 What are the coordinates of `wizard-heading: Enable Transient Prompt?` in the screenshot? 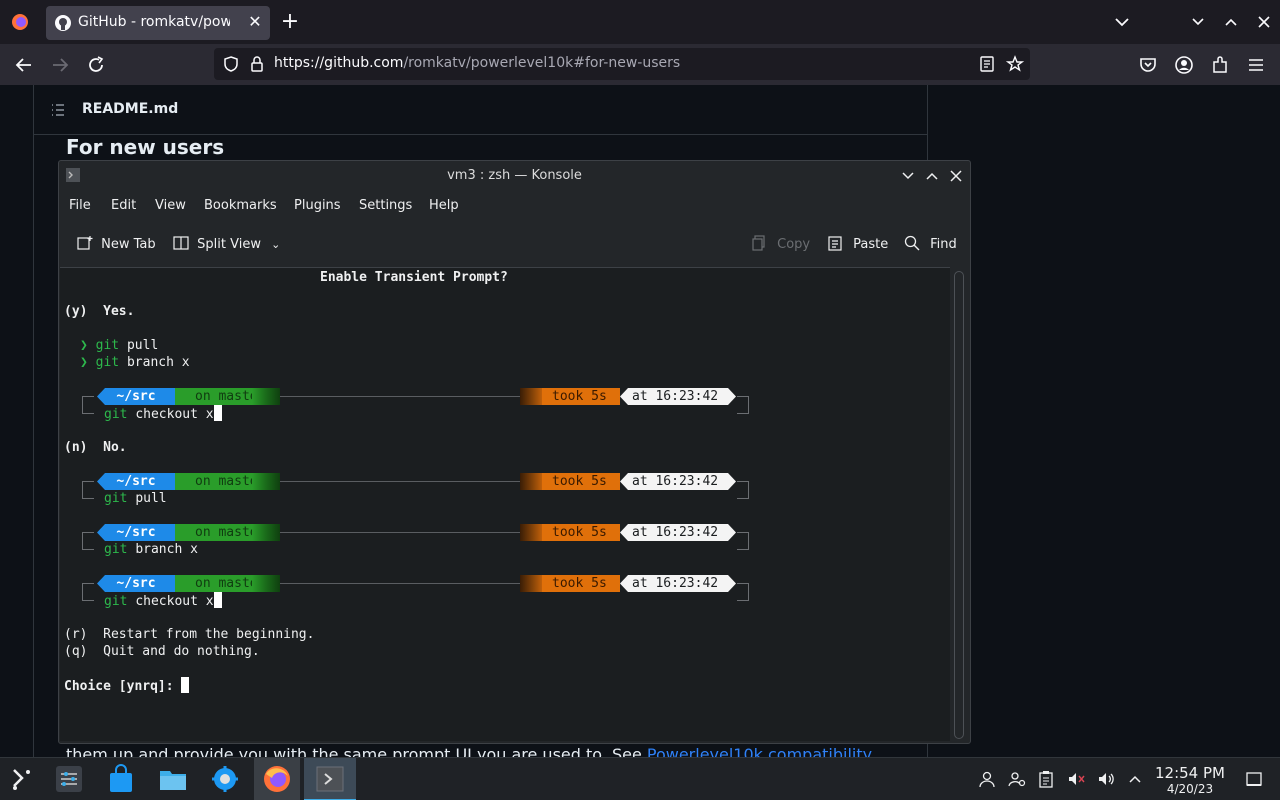 It's located at (414, 277).